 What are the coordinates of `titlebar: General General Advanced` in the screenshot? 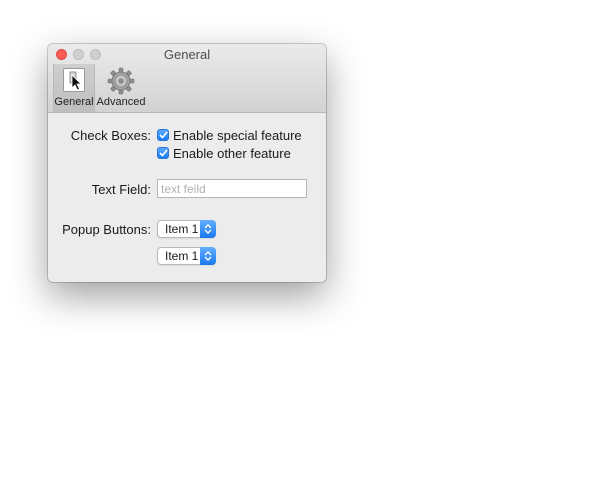 It's located at (187, 78).